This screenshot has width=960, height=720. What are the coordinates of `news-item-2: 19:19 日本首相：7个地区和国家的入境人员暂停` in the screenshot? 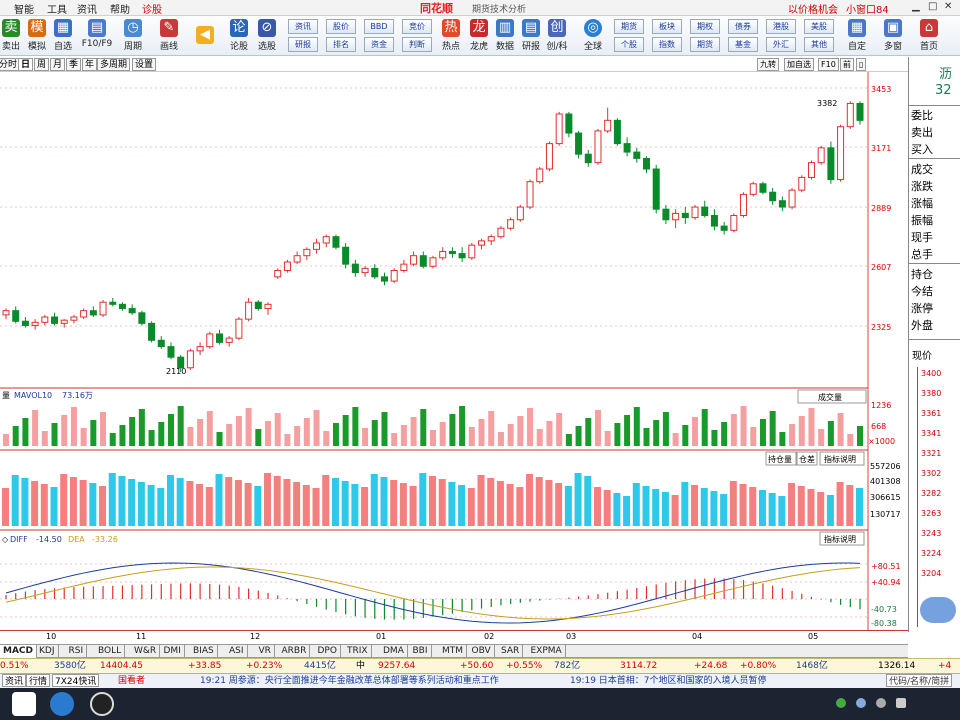 It's located at (668, 681).